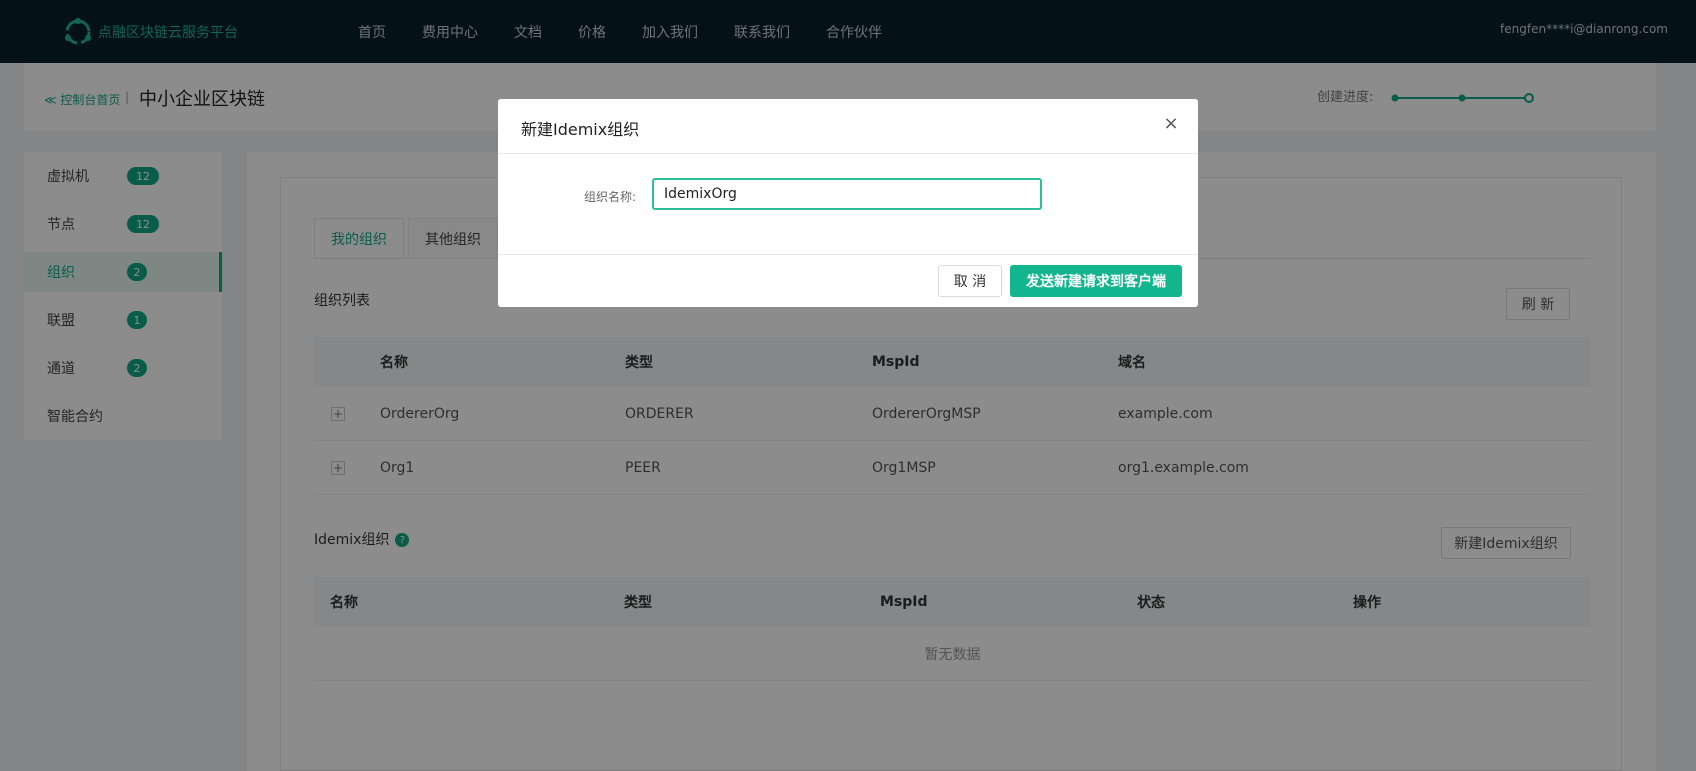 The width and height of the screenshot is (1696, 771). Describe the element at coordinates (1171, 124) in the screenshot. I see `close-icon: ×` at that location.